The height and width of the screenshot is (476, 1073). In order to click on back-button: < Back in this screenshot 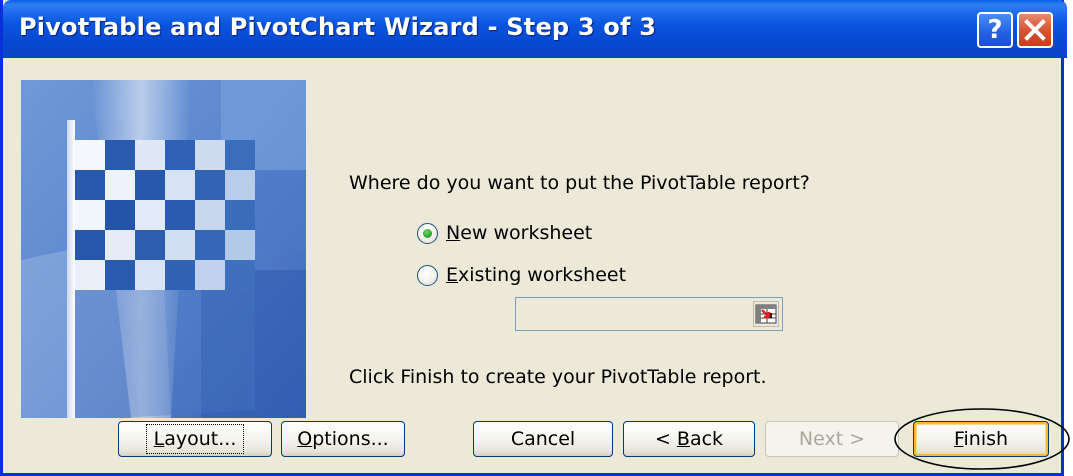, I will do `click(689, 439)`.